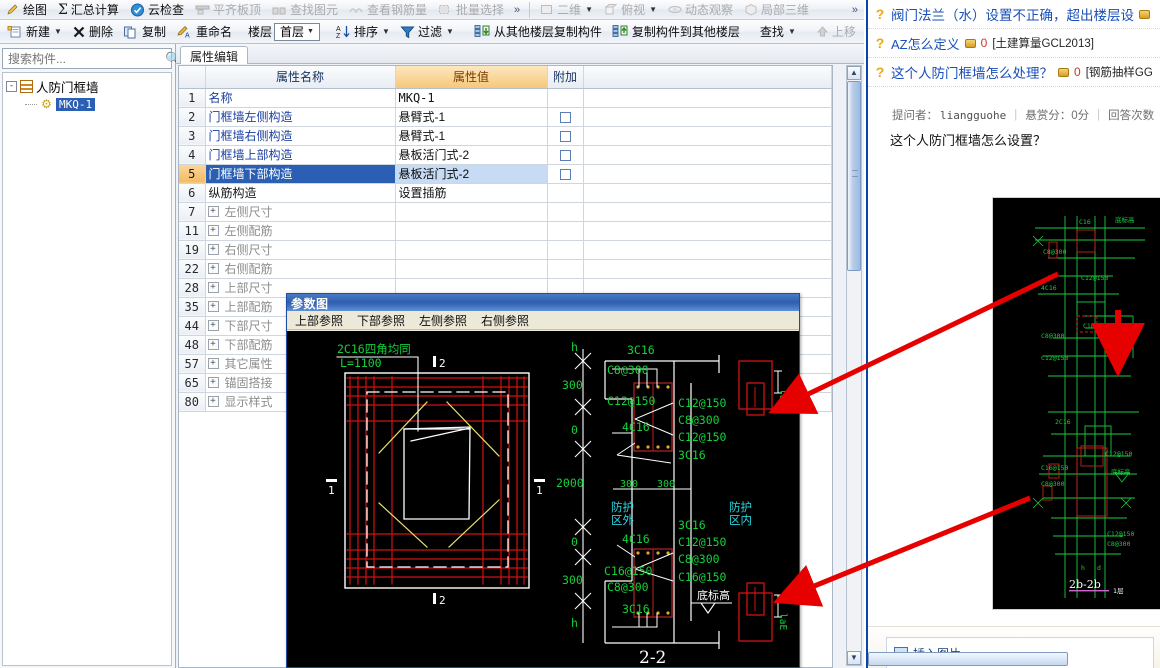  I want to click on property-grid-scrollbar: ▲ ▼, so click(854, 365).